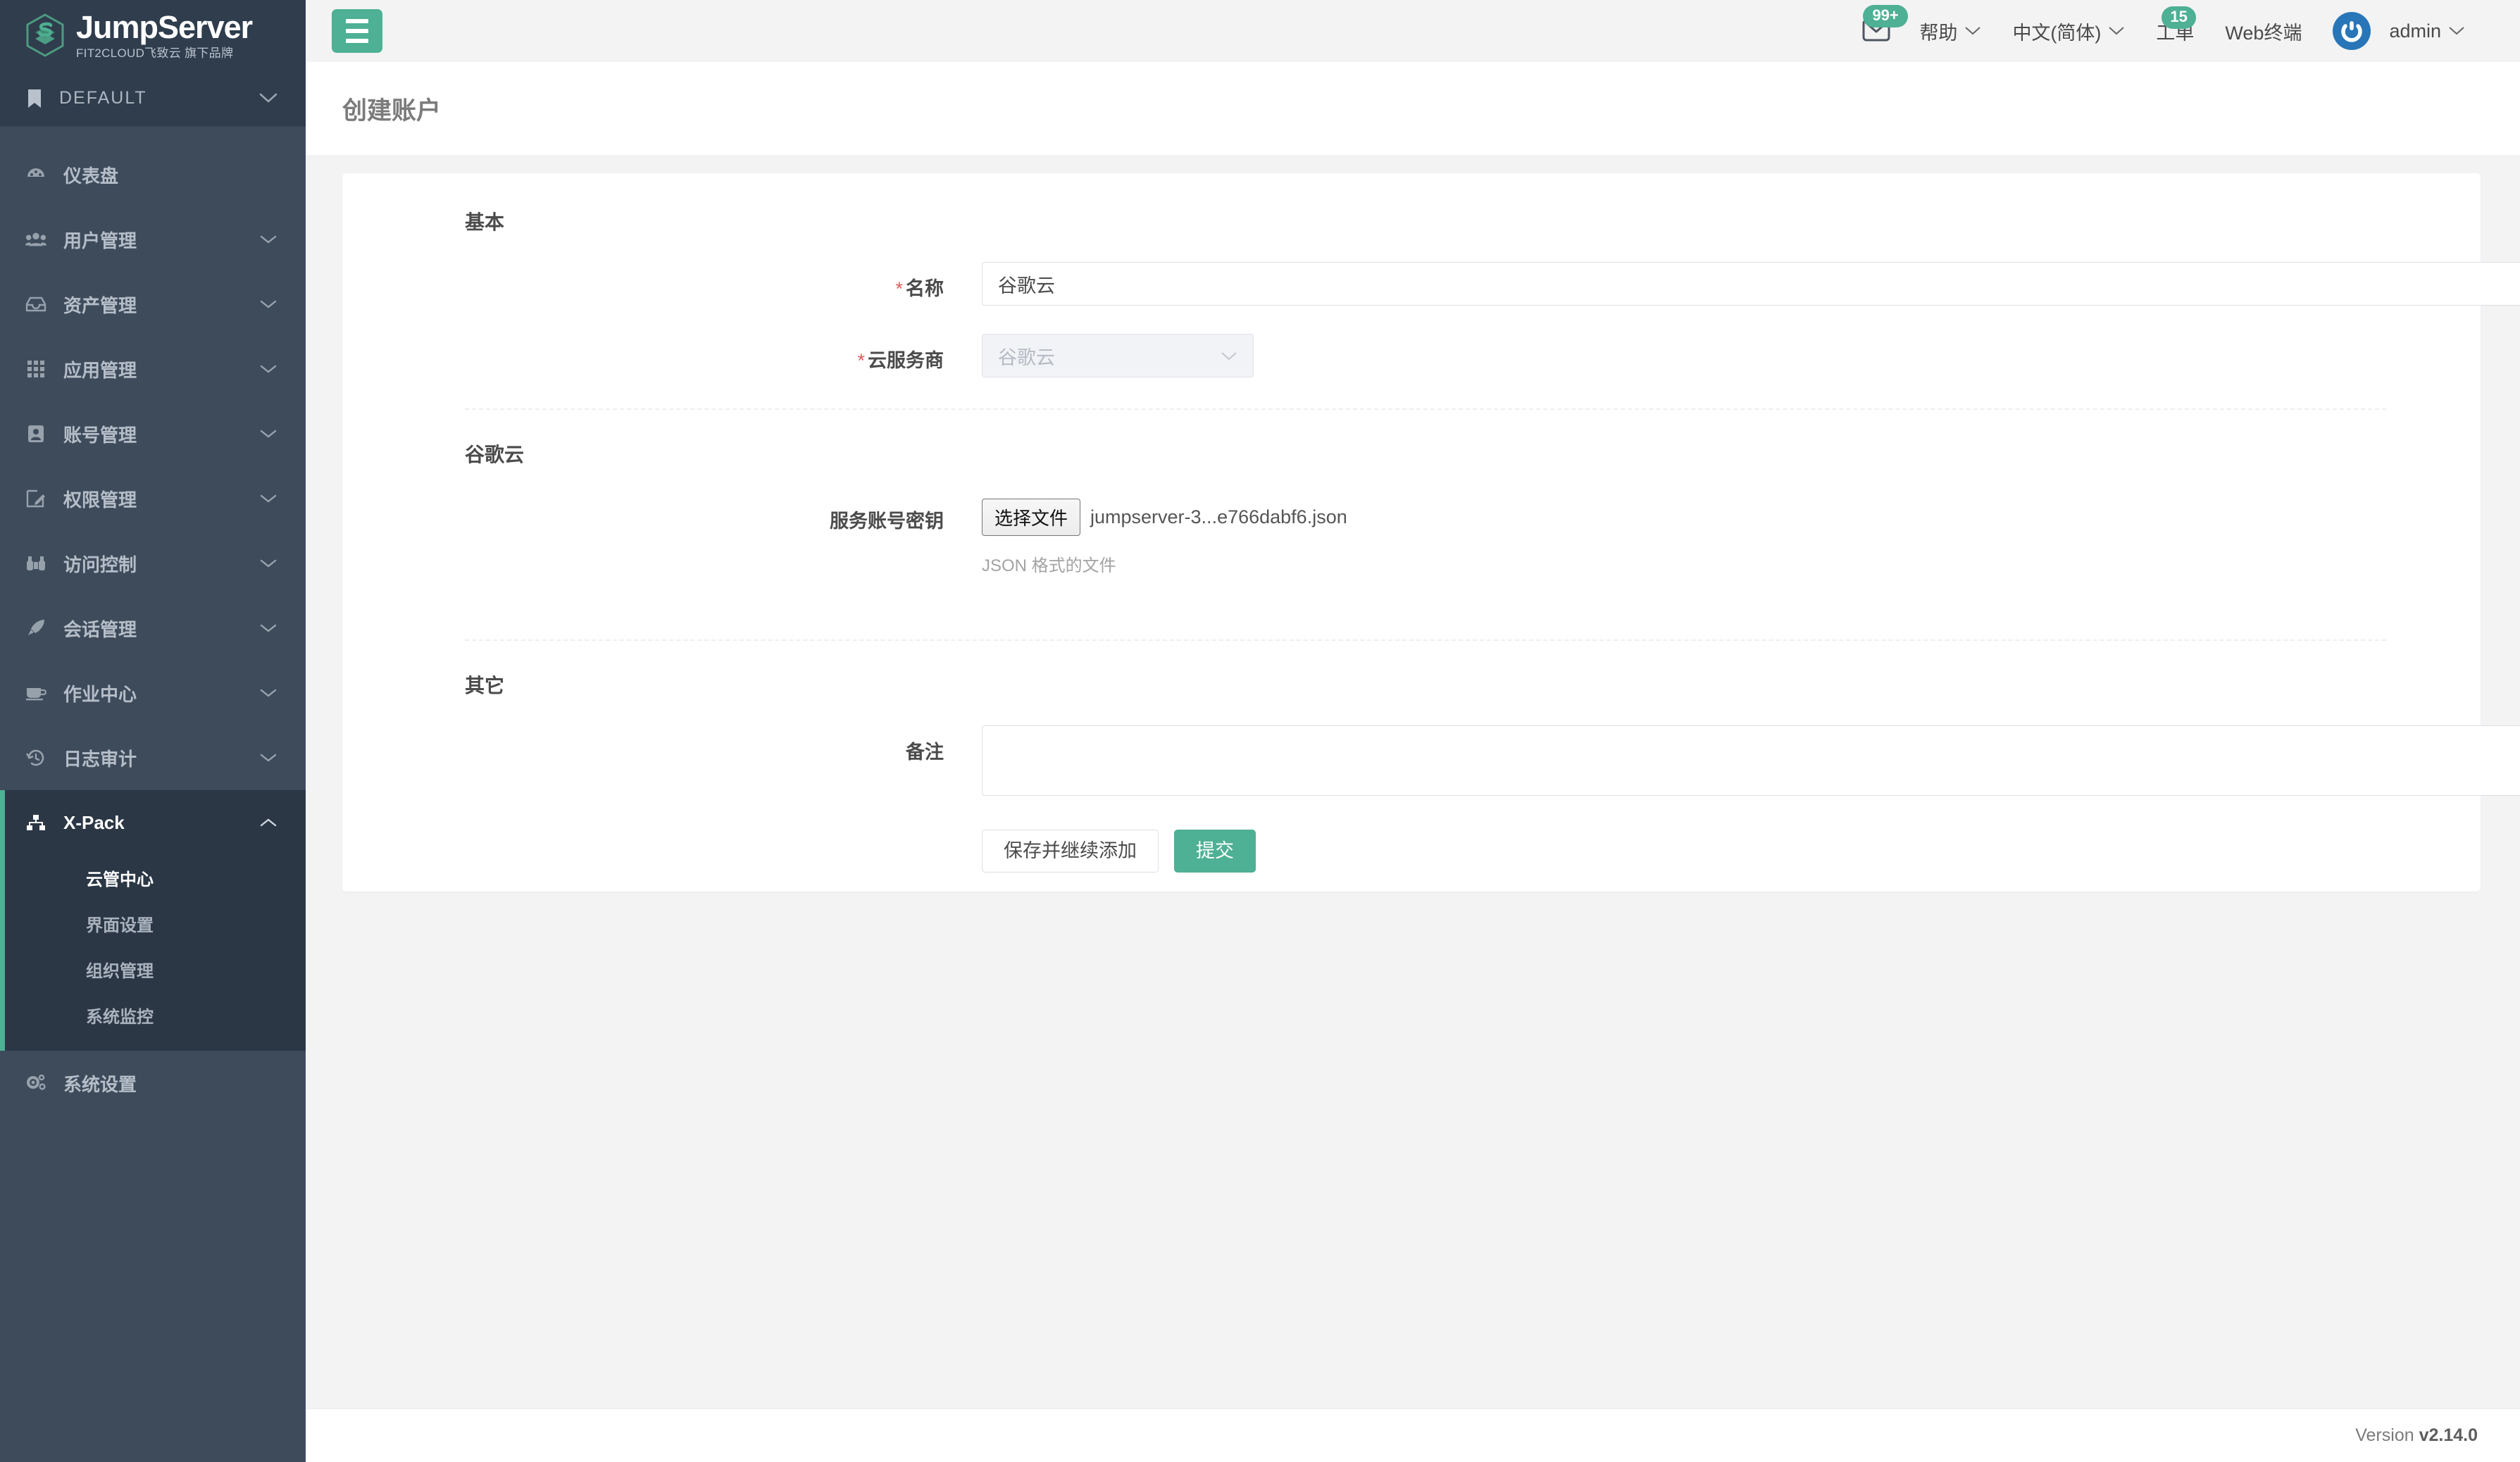 The width and height of the screenshot is (2520, 1462). I want to click on language-label: 中文(简体), so click(2057, 33).